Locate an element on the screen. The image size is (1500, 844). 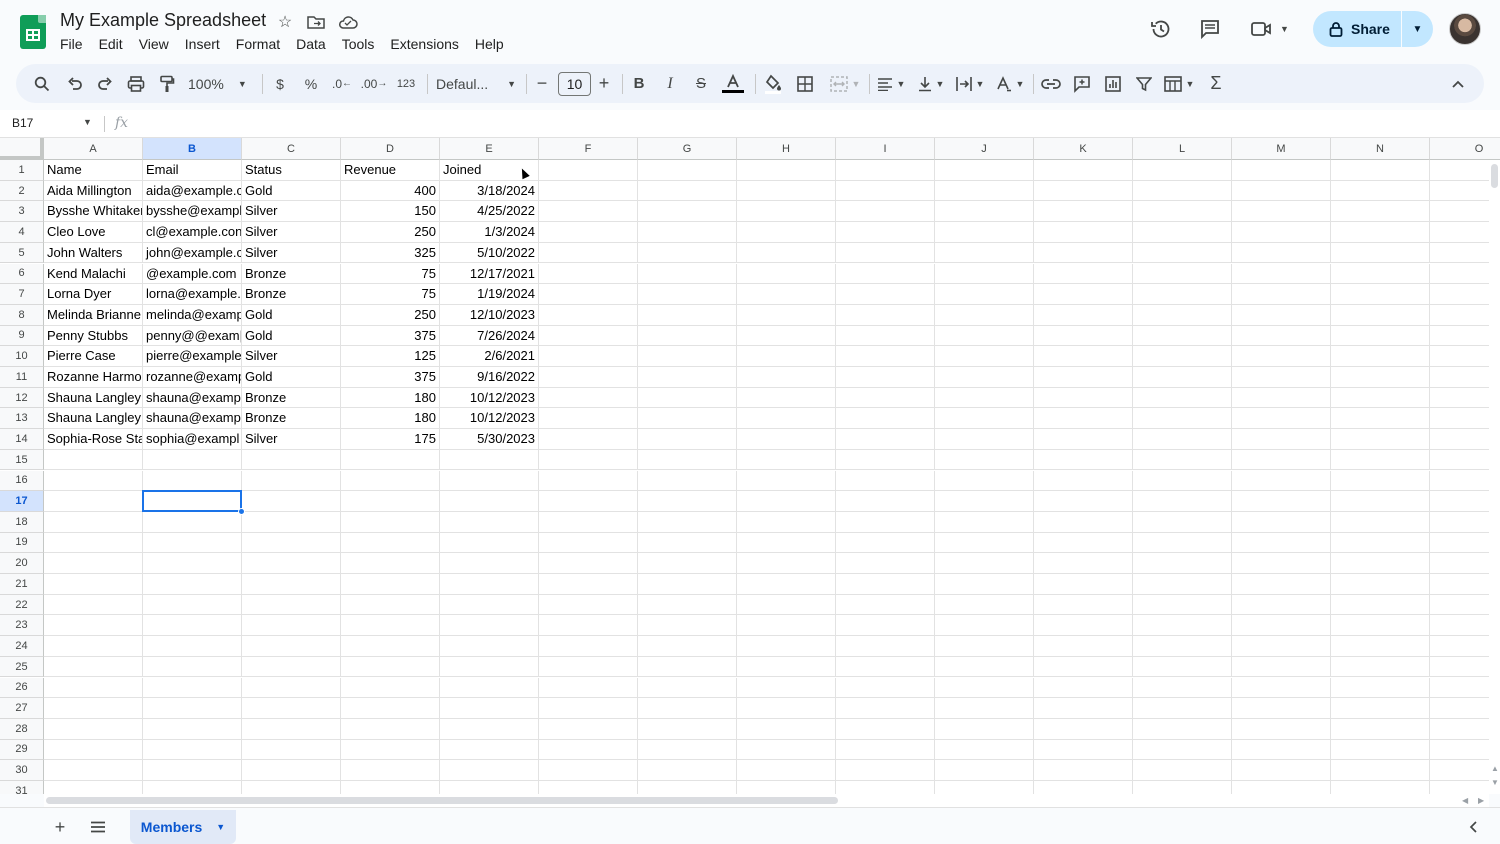
cell-e5: 5/10/2022 is located at coordinates (489, 253).